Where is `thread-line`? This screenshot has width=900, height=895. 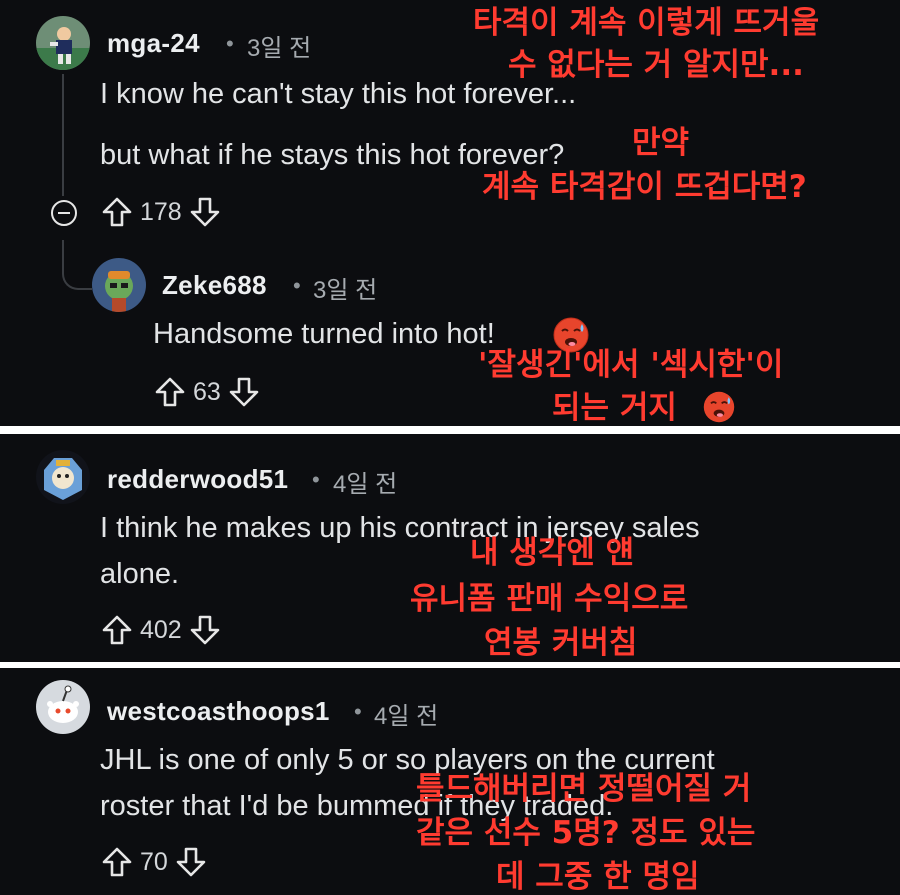 thread-line is located at coordinates (63, 135).